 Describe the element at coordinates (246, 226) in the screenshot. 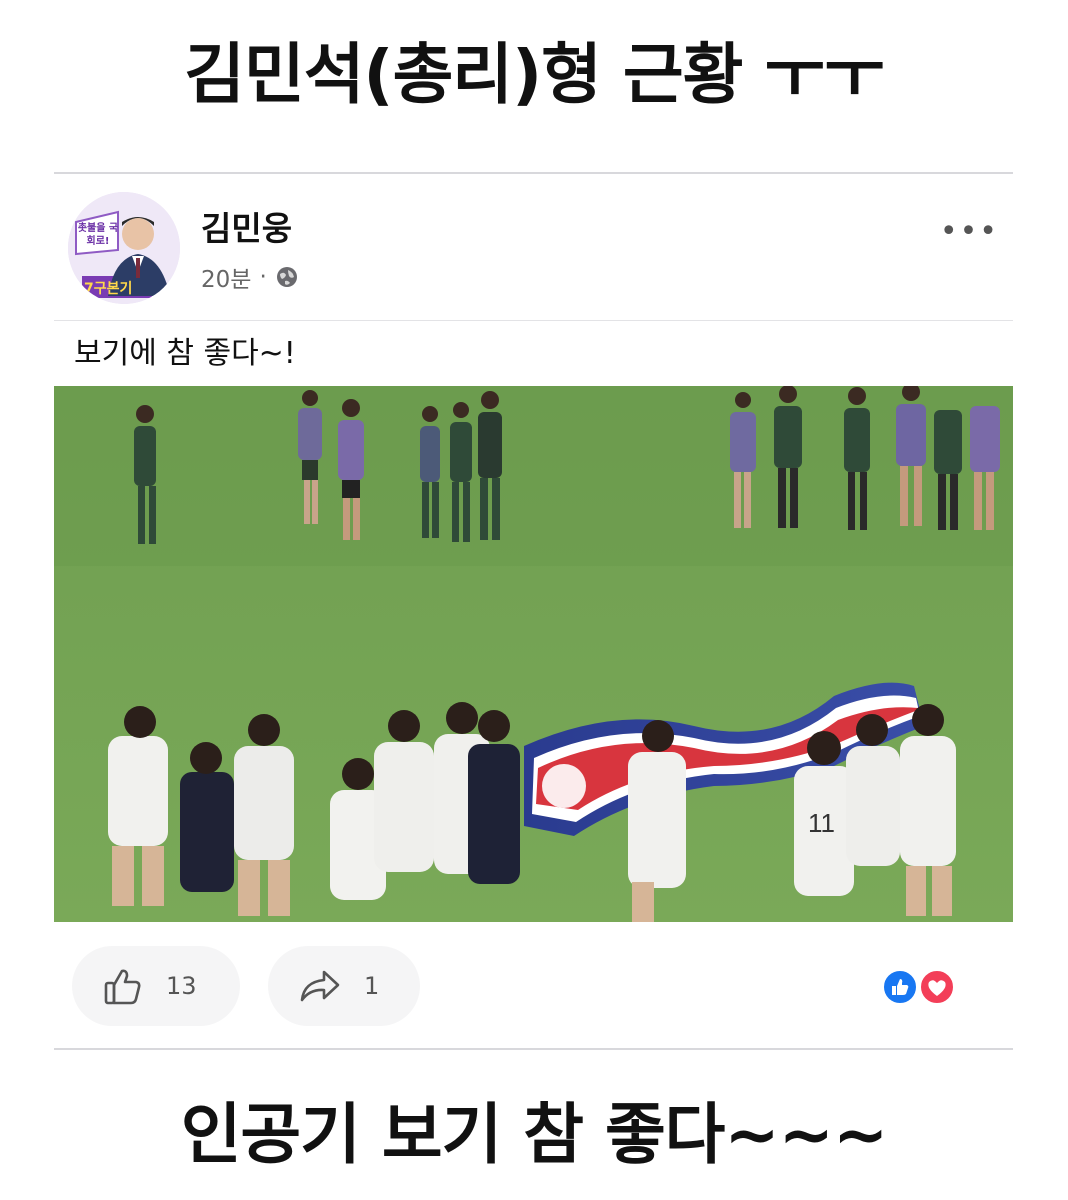

I see `post-author-name: 김민웅` at that location.